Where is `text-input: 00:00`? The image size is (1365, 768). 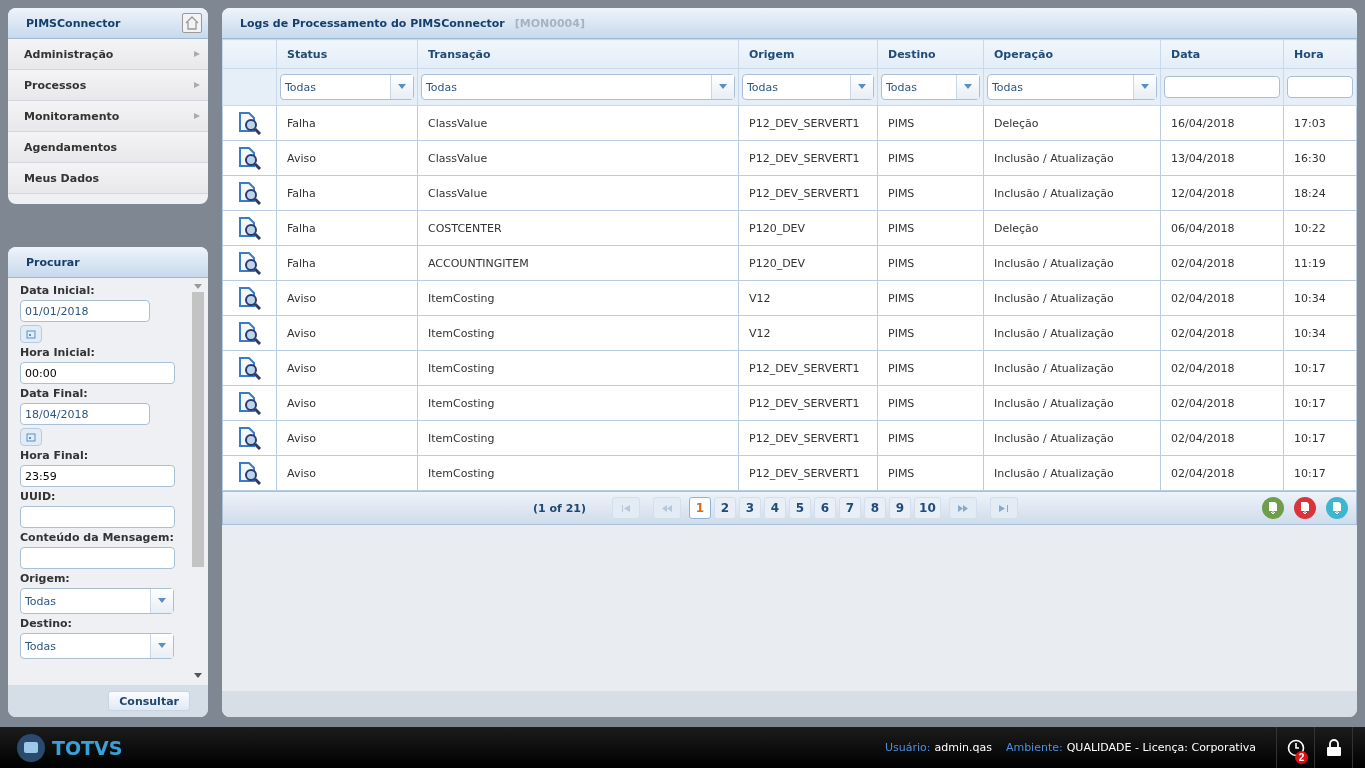
text-input: 00:00 is located at coordinates (97, 373).